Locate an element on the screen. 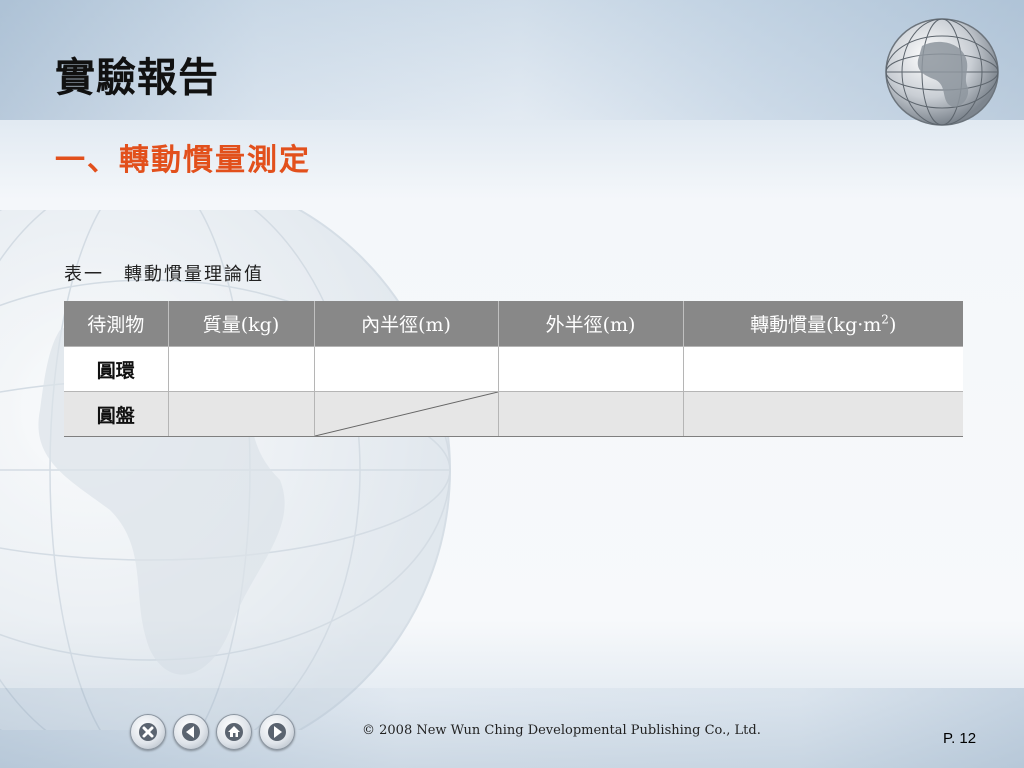 This screenshot has width=1024, height=768. previous-slide-button is located at coordinates (191, 732).